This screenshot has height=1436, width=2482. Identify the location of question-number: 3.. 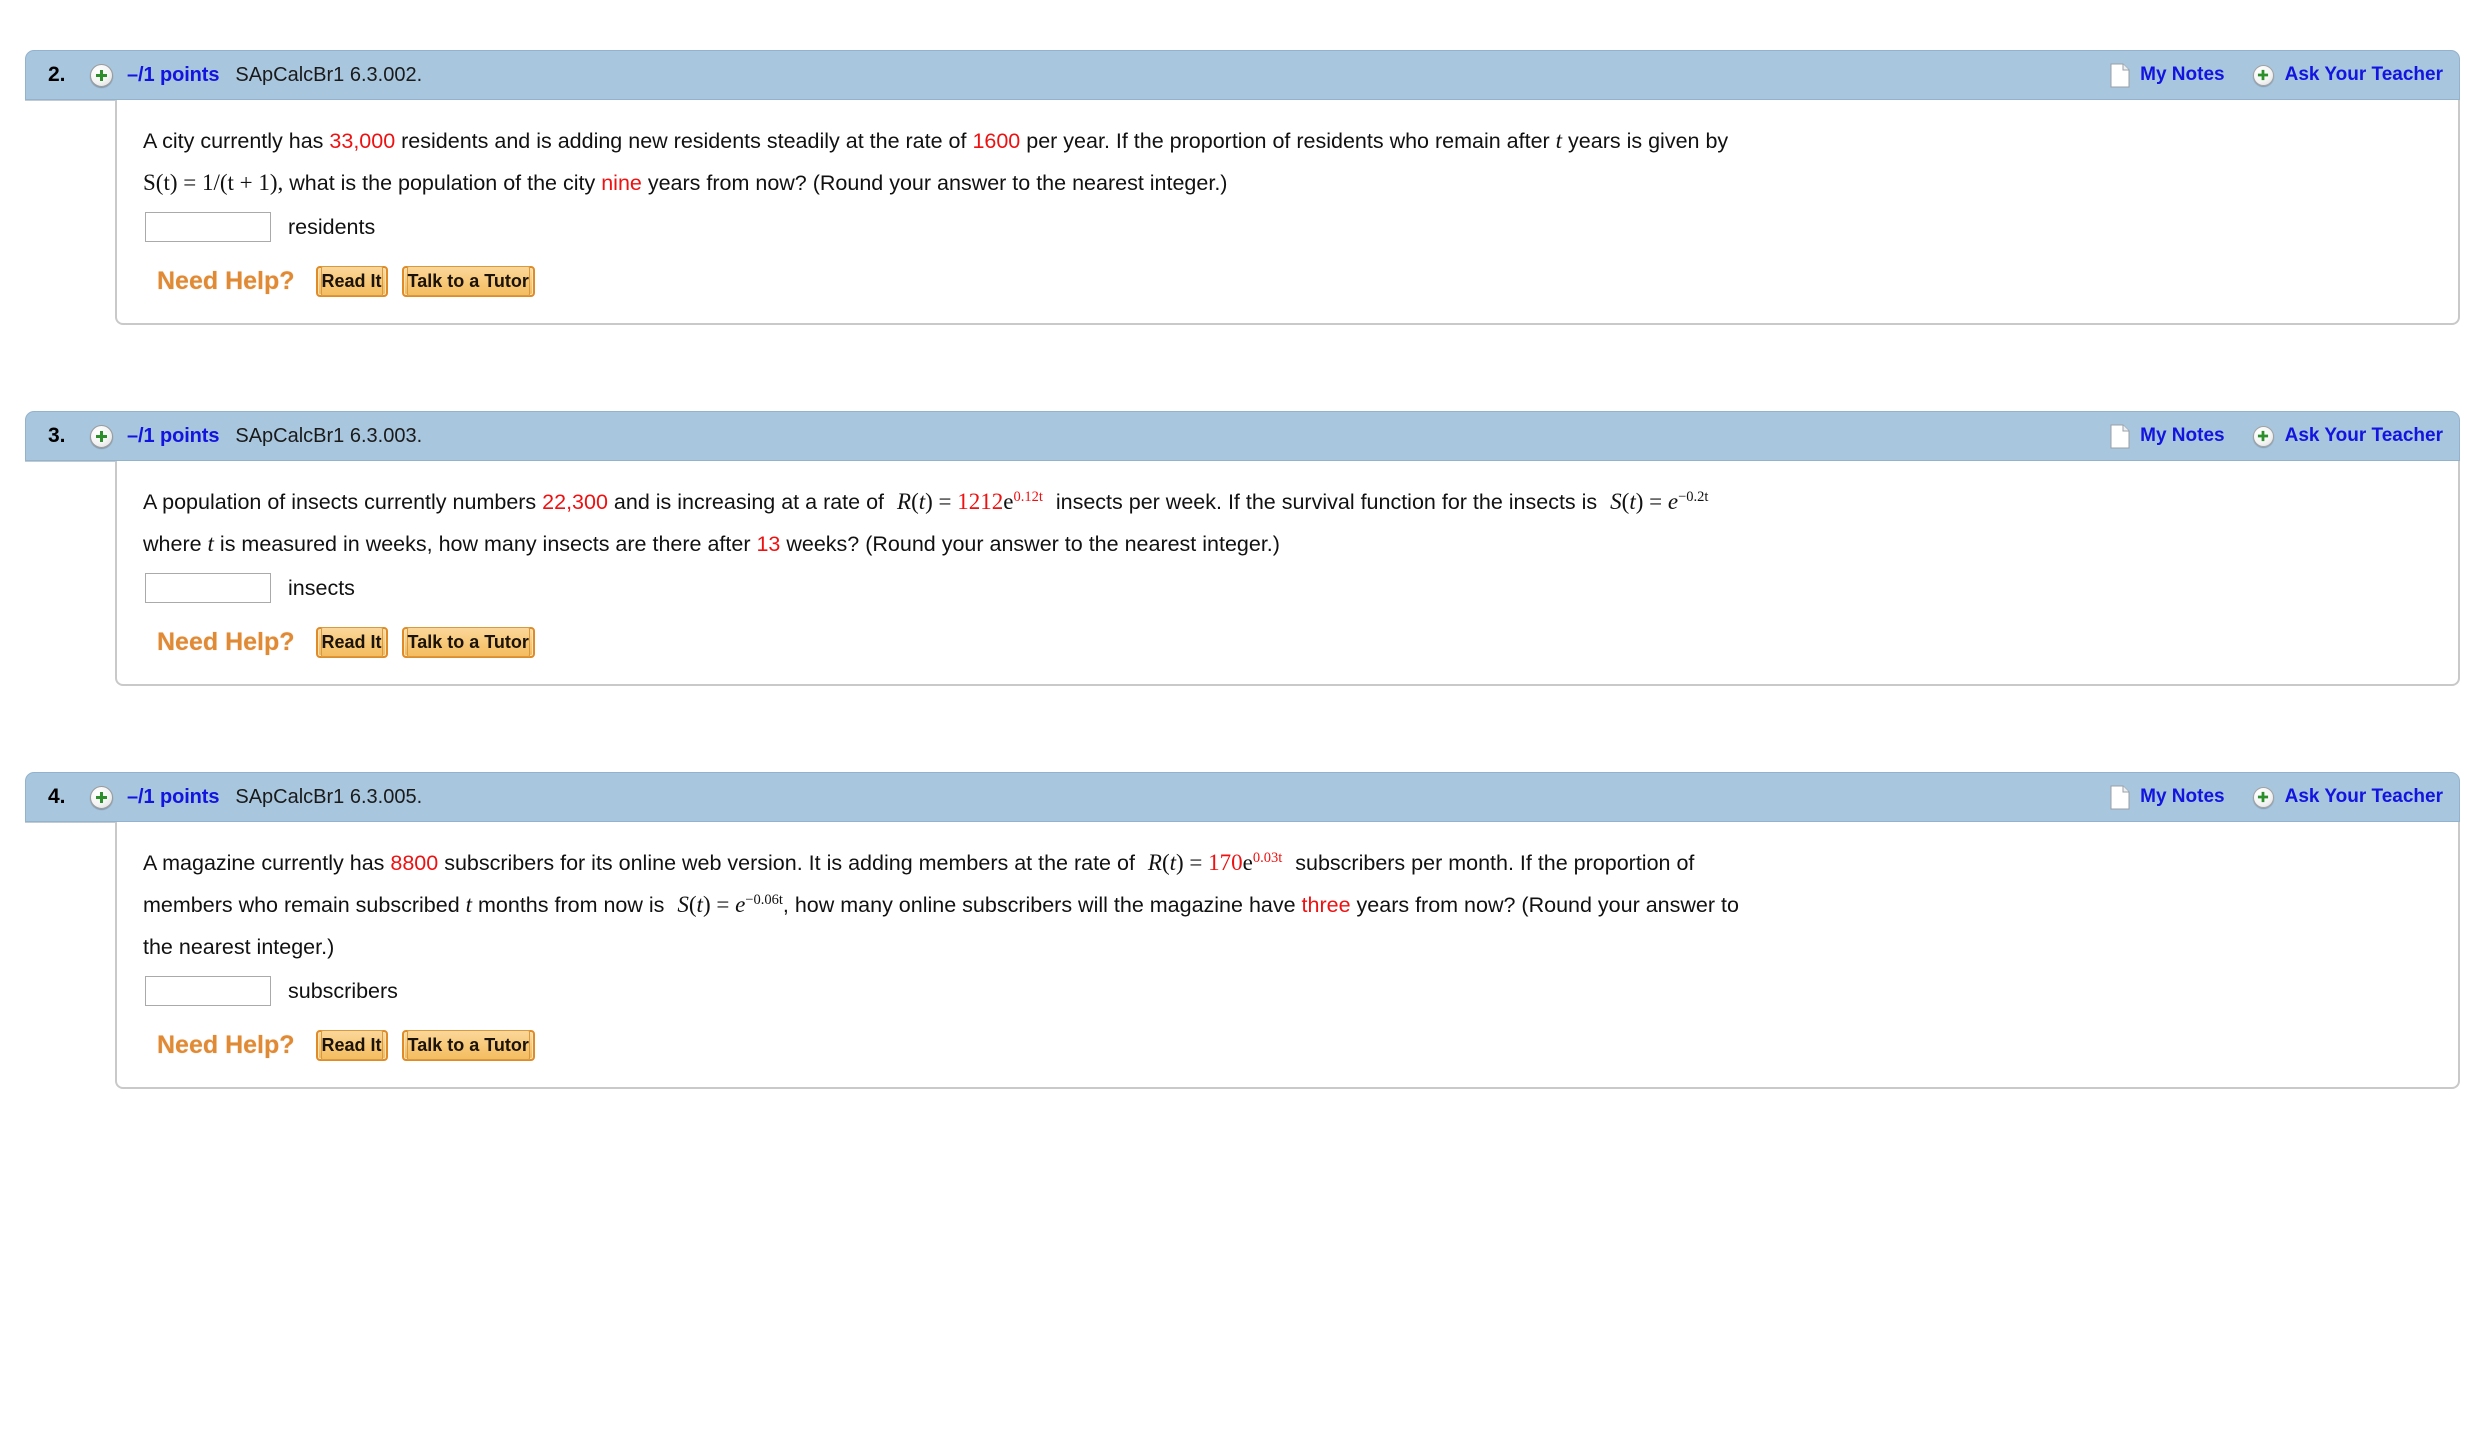
(57, 435).